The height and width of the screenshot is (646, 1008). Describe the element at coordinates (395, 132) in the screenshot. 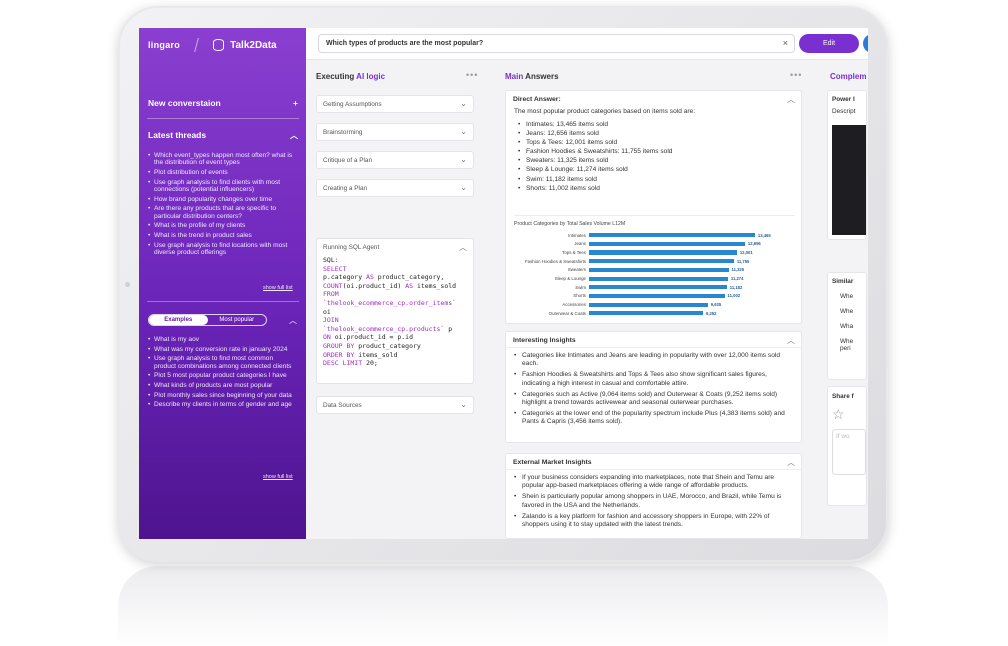

I see `step-brainstorming: Brainstorming ⌄` at that location.